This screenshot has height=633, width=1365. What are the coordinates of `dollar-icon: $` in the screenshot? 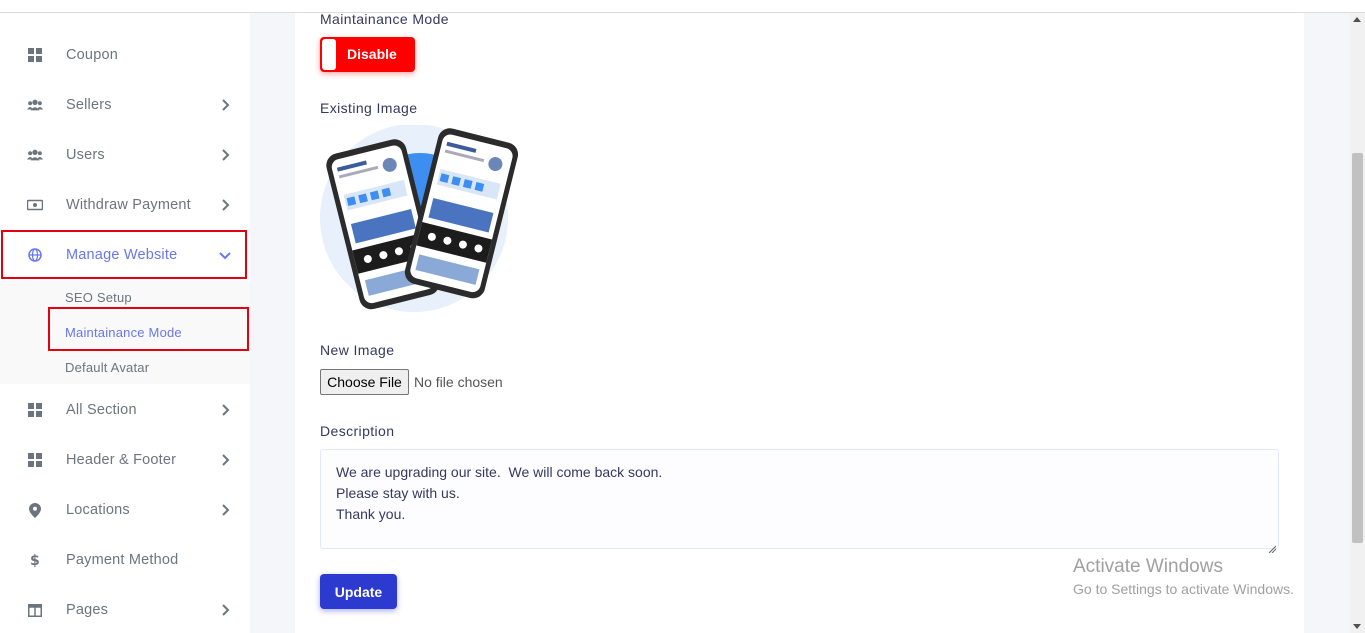 It's located at (35, 560).